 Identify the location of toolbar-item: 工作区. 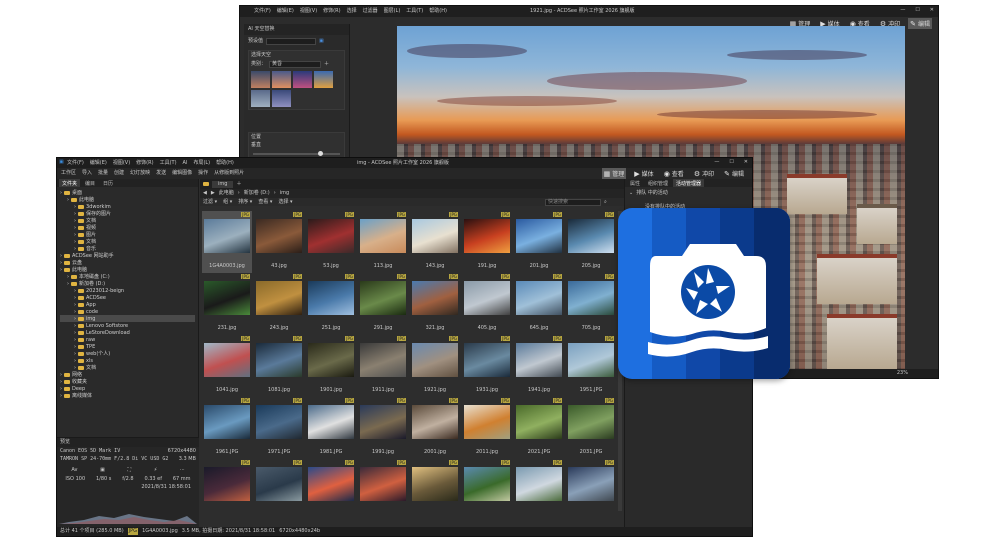
(68, 173).